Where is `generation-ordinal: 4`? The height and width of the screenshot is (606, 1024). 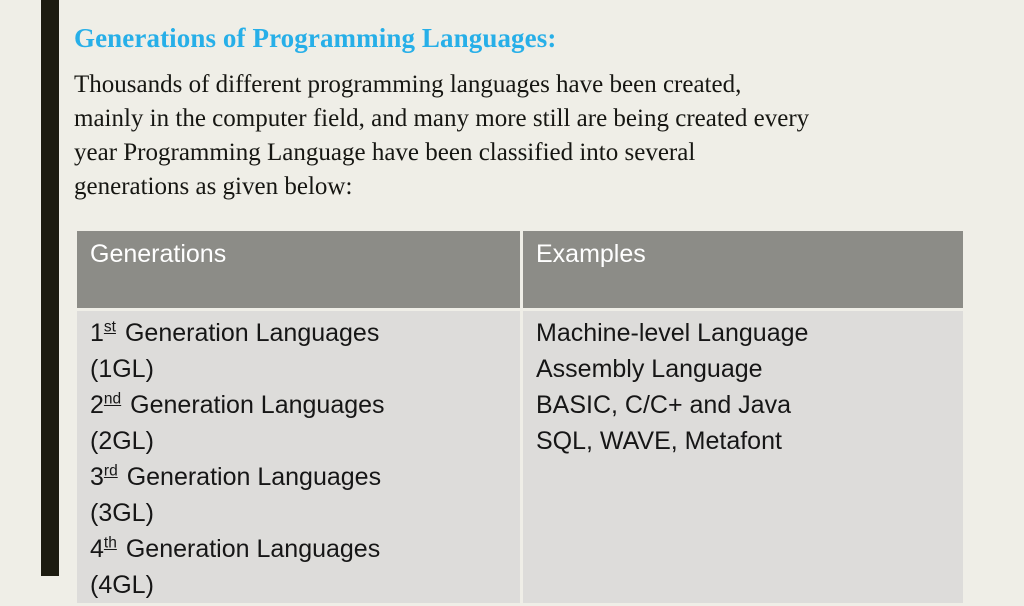
generation-ordinal: 4 is located at coordinates (97, 549).